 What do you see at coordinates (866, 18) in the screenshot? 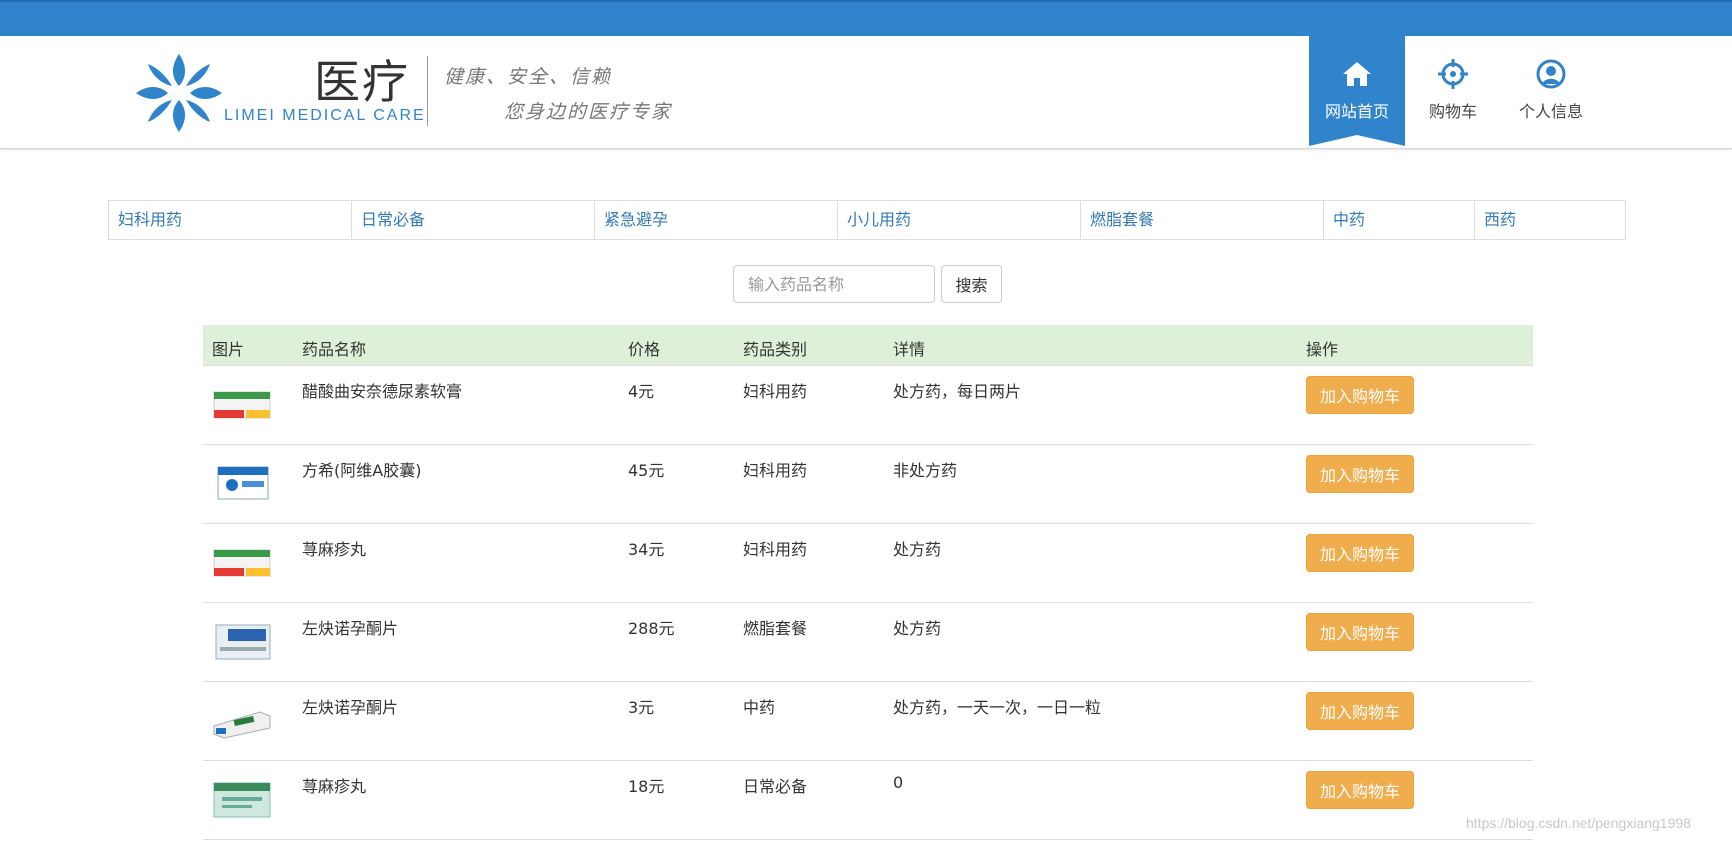
I see `top-accent-bar` at bounding box center [866, 18].